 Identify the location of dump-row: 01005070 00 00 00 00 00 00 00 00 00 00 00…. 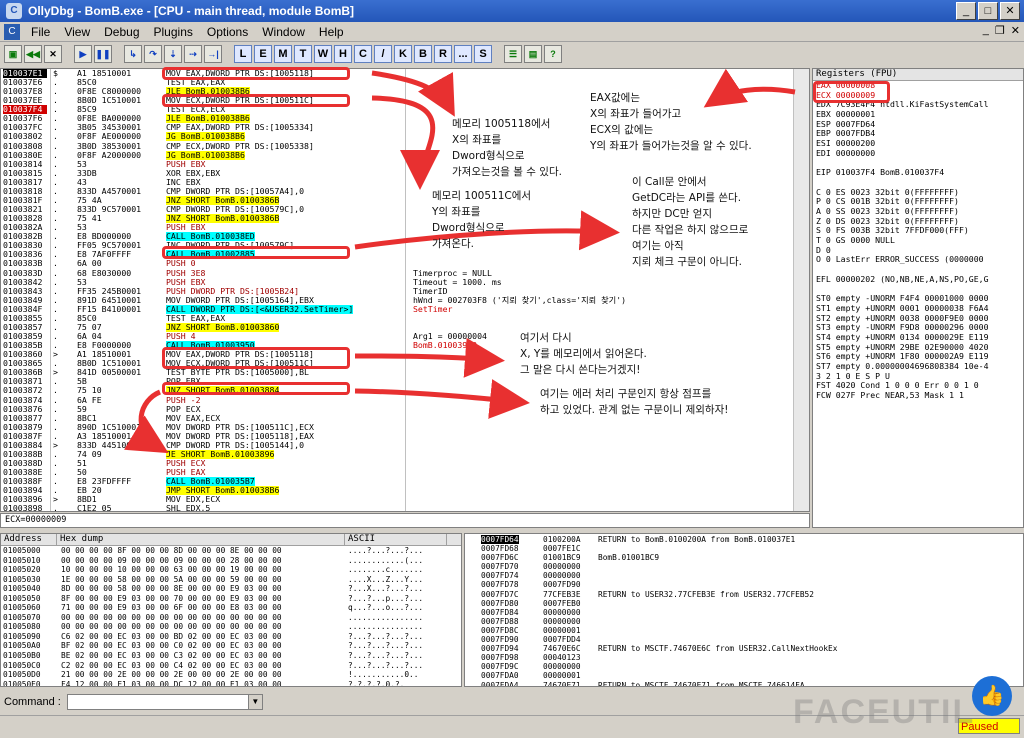
(231, 618).